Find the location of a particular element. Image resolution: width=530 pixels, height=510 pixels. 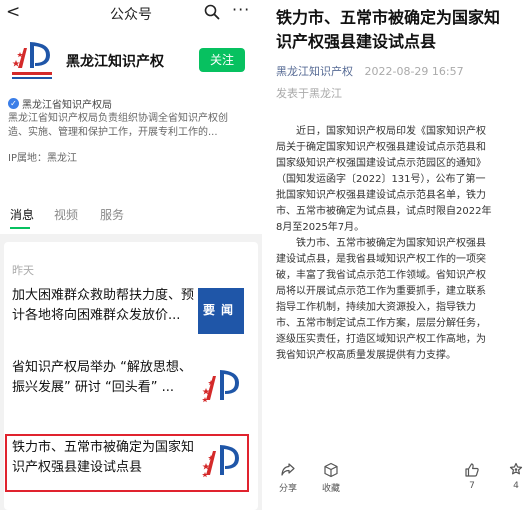

top-bar: < 公众号 ··· is located at coordinates (131, 13).